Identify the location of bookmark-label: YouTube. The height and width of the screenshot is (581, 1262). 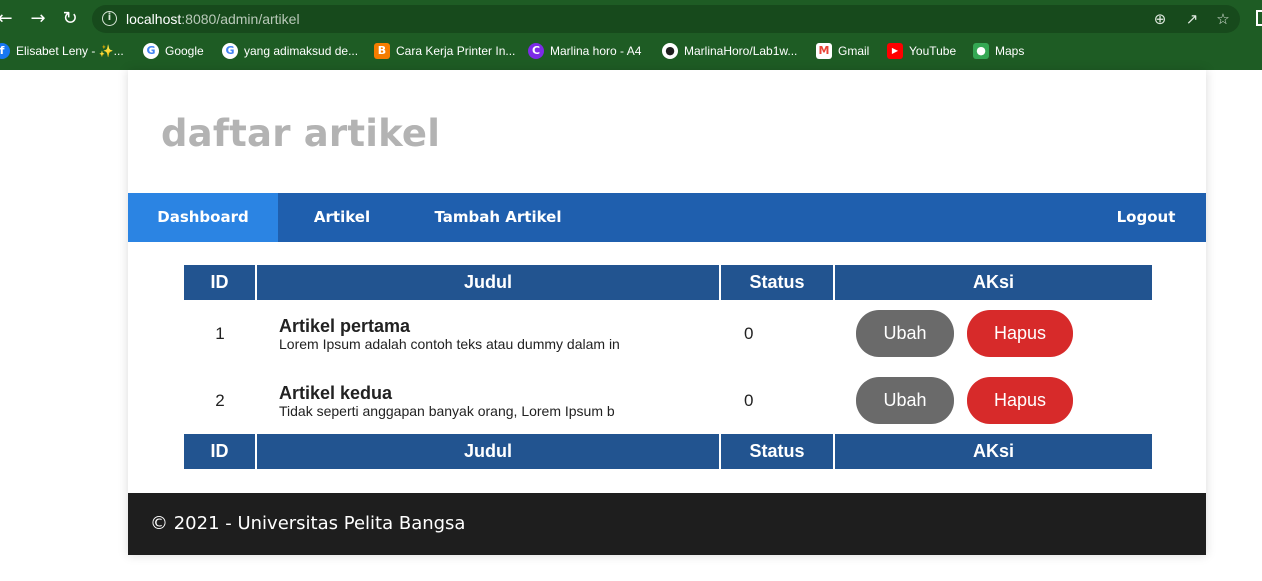
(933, 51).